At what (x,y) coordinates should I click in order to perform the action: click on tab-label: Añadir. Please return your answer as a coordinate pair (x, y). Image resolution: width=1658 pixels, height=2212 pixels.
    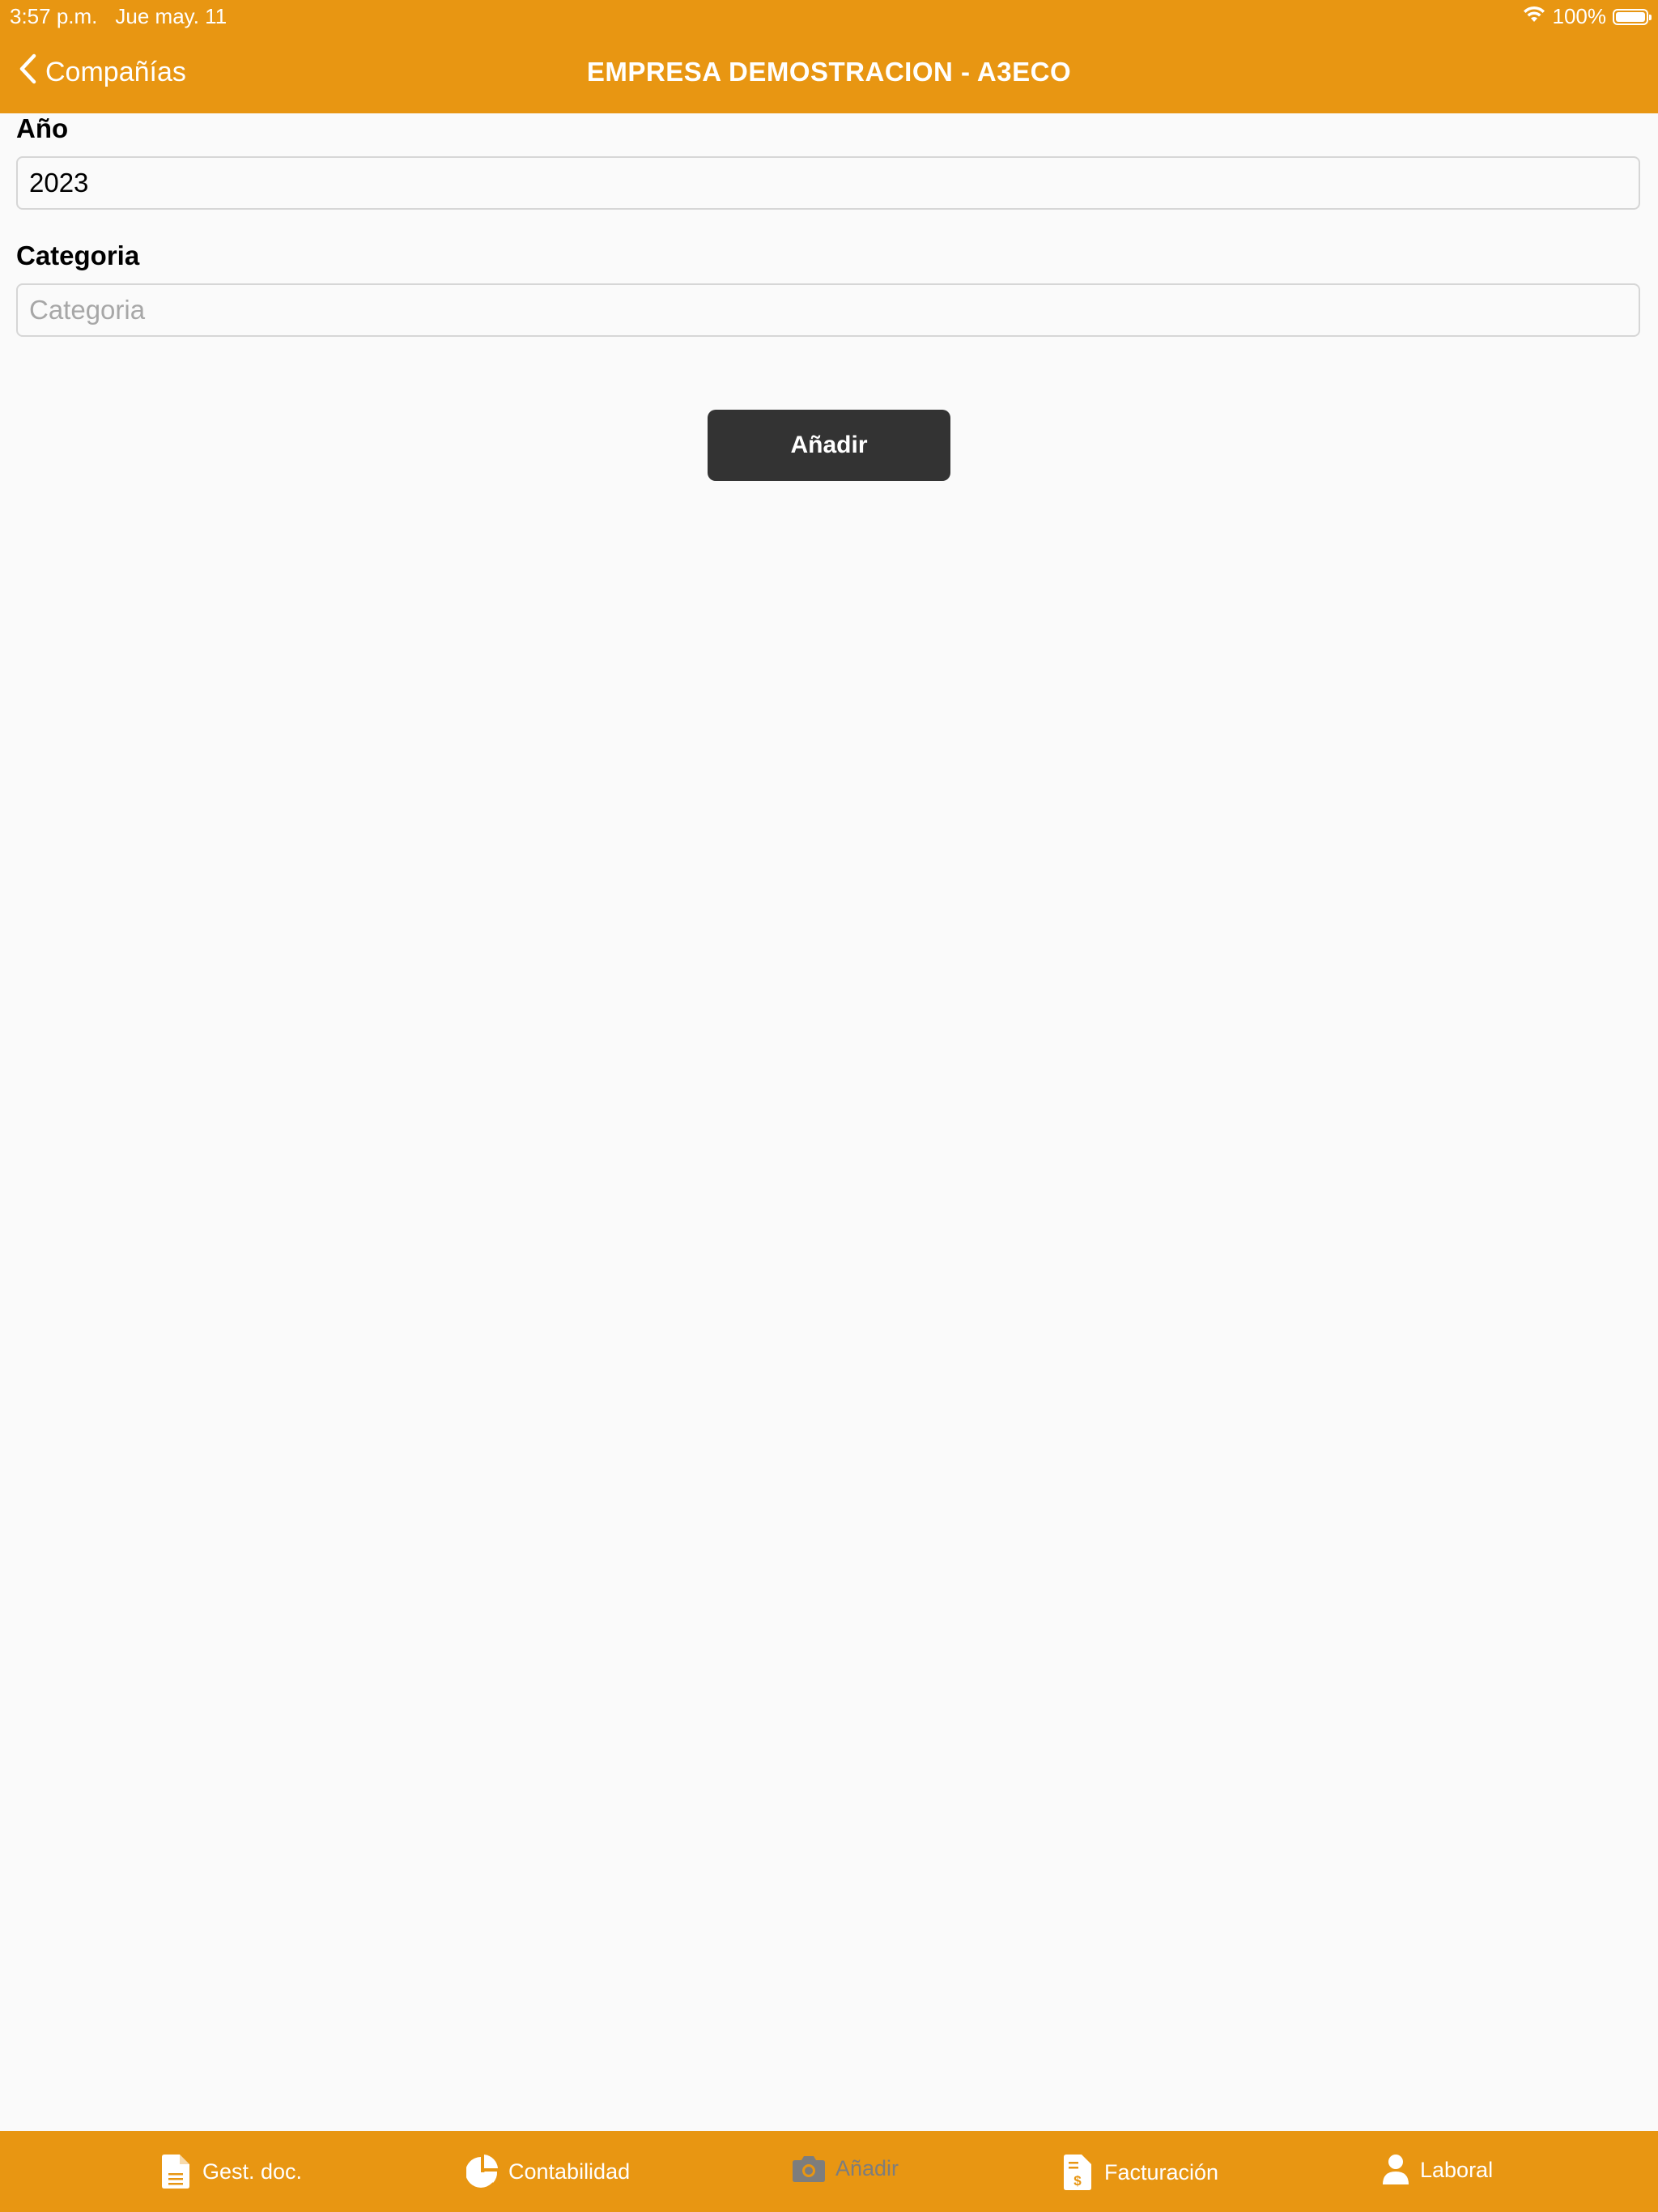
    Looking at the image, I should click on (867, 2167).